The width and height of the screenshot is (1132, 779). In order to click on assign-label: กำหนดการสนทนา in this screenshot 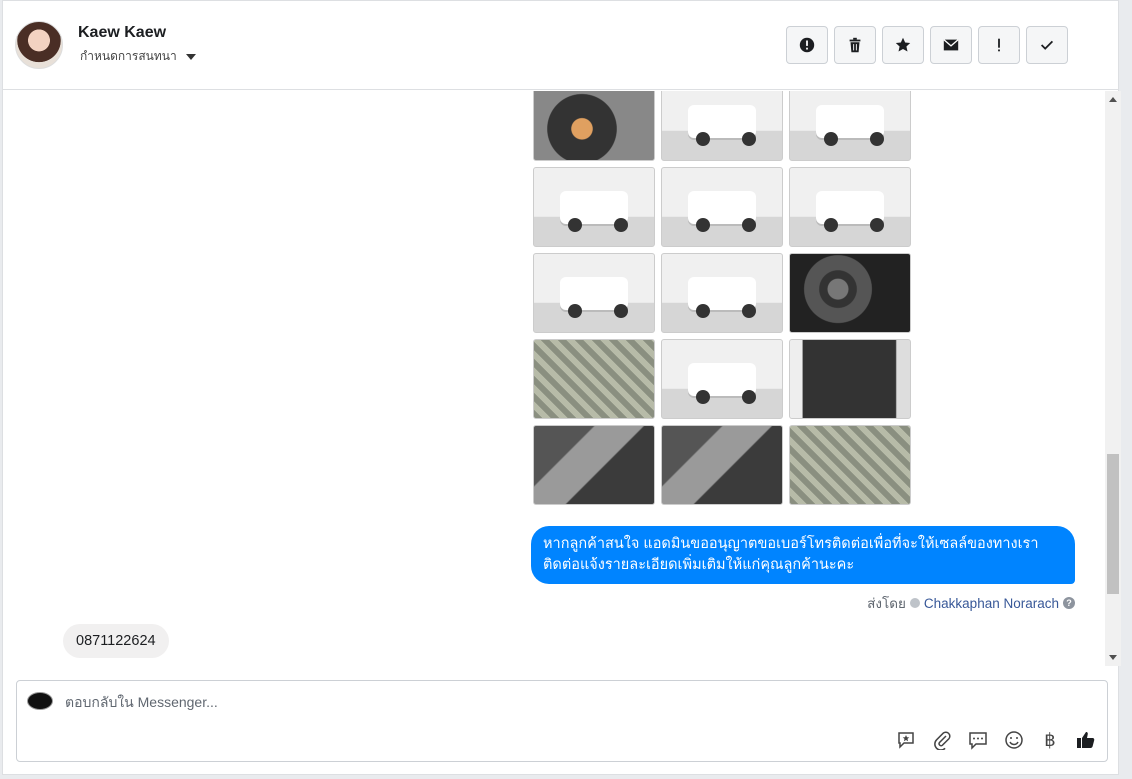, I will do `click(128, 56)`.